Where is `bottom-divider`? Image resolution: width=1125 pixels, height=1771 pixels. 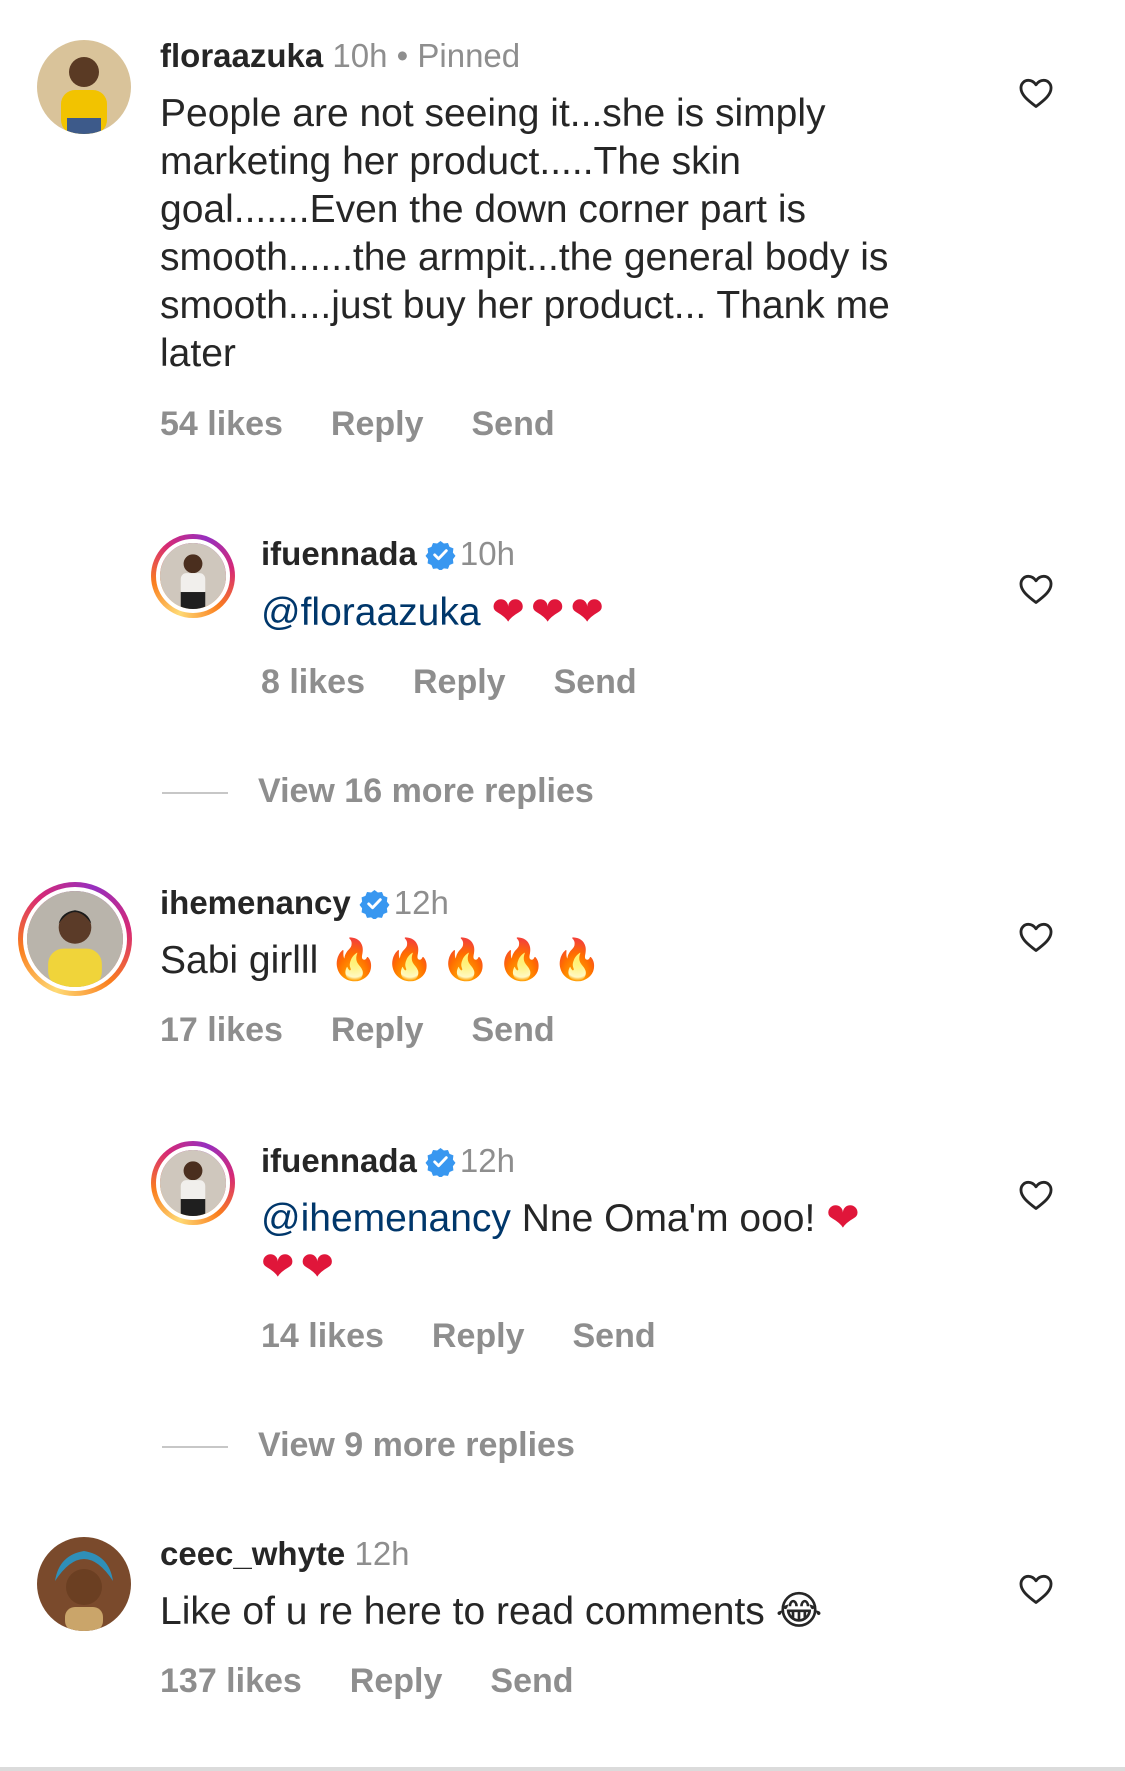 bottom-divider is located at coordinates (562, 1769).